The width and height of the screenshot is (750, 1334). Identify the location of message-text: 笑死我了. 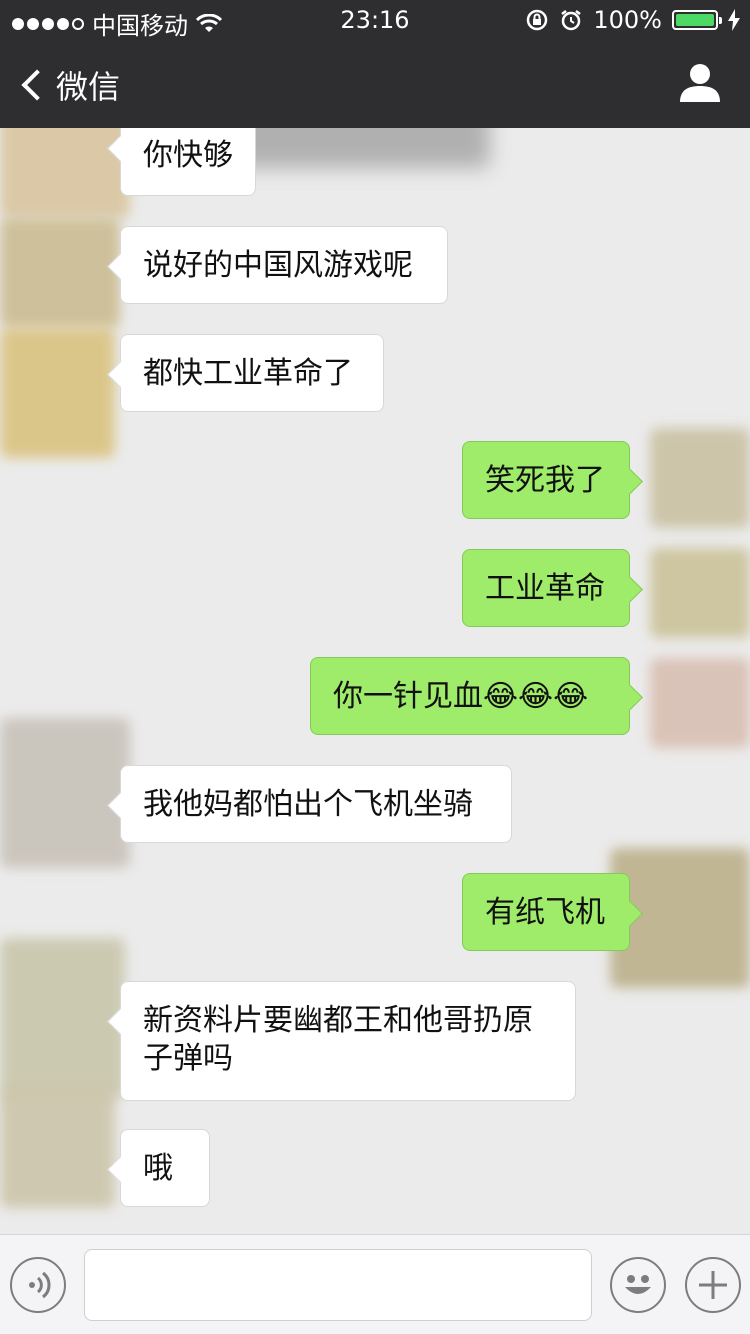
(545, 480).